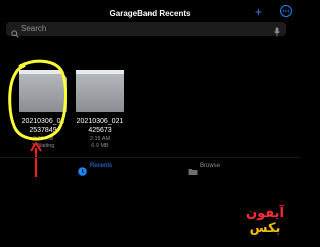 This screenshot has width=320, height=247. I want to click on project-thumbnail, so click(100, 91).